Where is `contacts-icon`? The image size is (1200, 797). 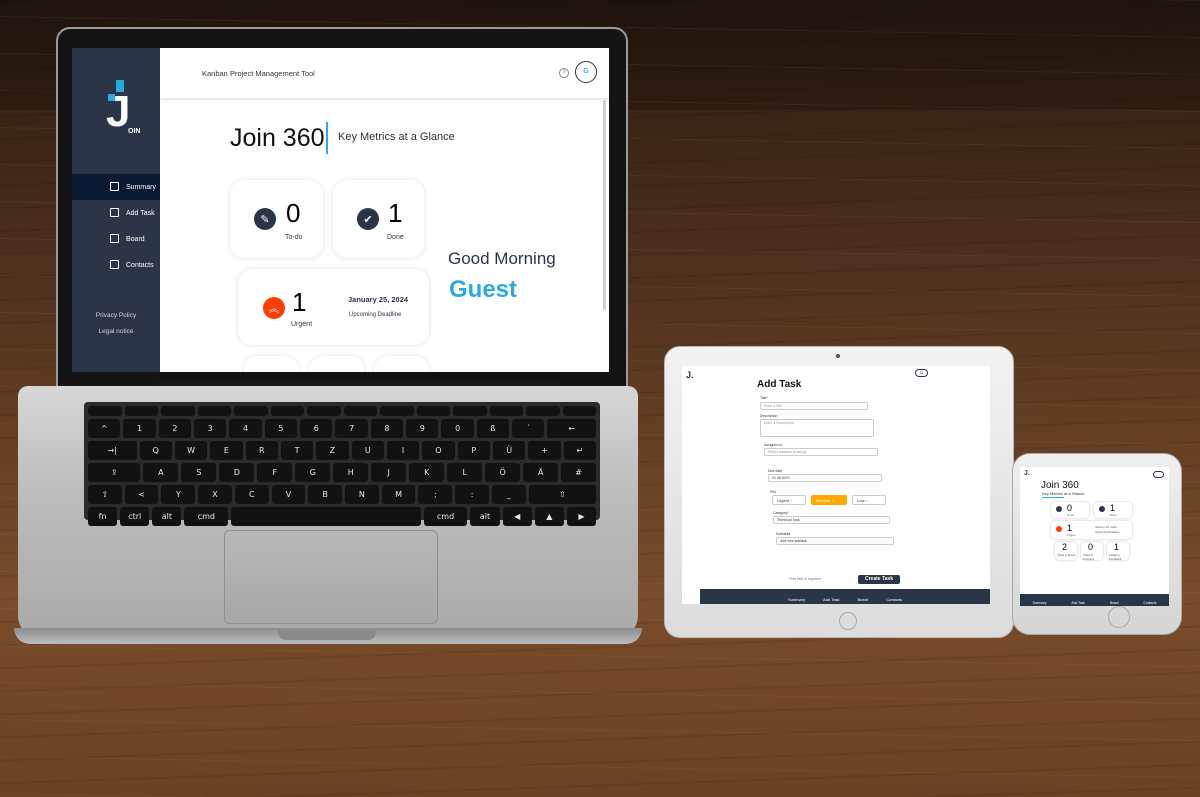
contacts-icon is located at coordinates (114, 264).